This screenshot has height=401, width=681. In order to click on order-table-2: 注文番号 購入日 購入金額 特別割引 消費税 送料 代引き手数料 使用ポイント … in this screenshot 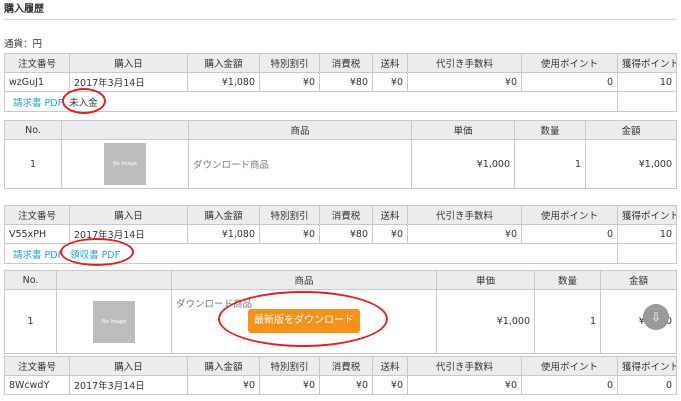, I will do `click(340, 234)`.